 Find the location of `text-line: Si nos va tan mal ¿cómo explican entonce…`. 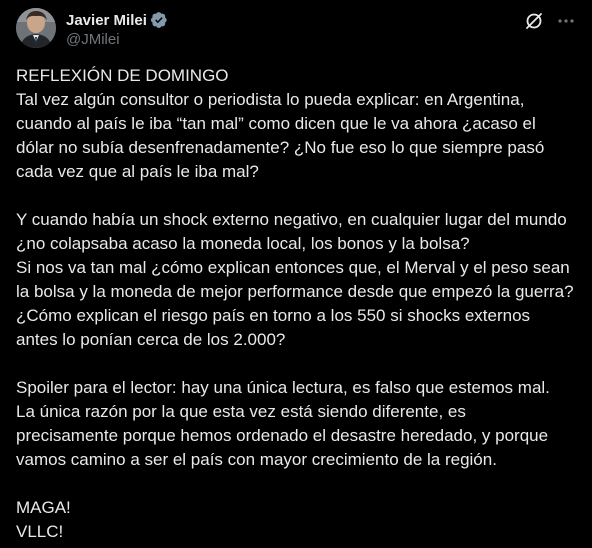

text-line: Si nos va tan mal ¿cómo explican entonce… is located at coordinates (293, 267).